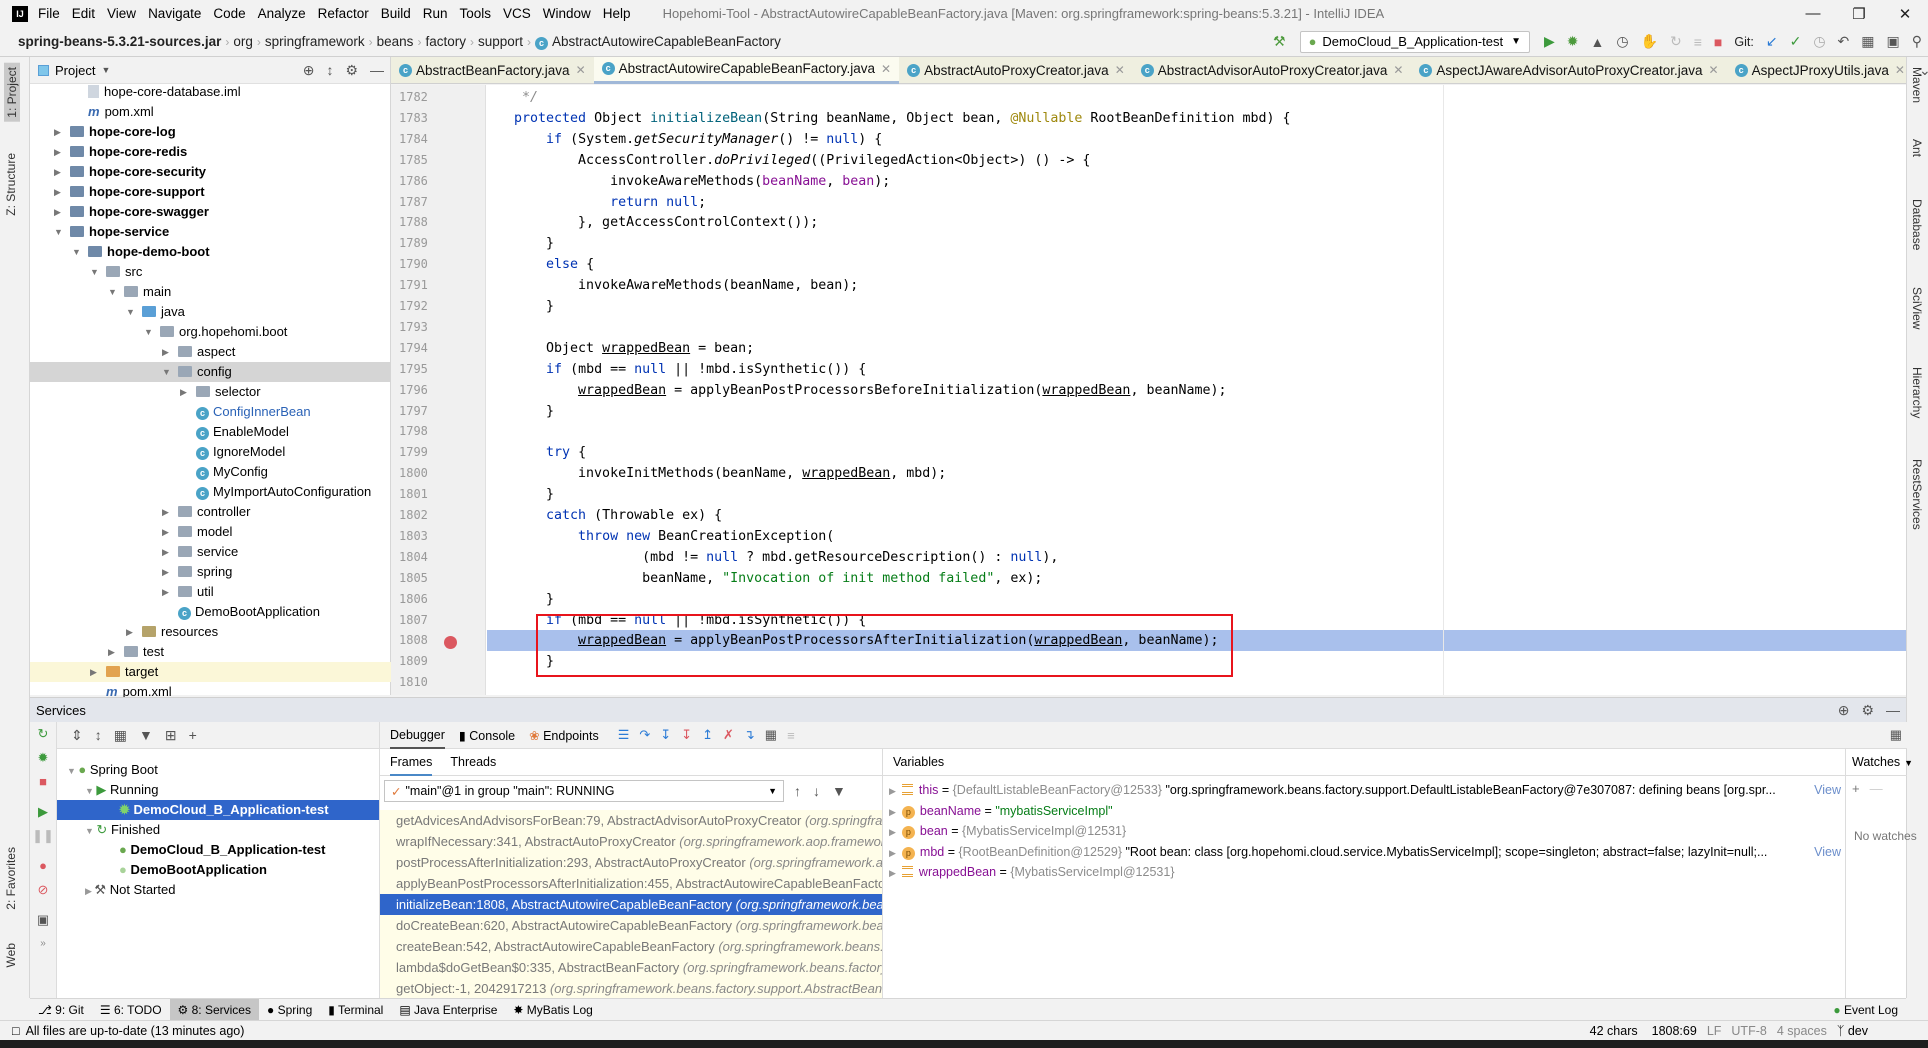 This screenshot has width=1928, height=1048. What do you see at coordinates (43, 758) in the screenshot?
I see `debug-icon: ✹` at bounding box center [43, 758].